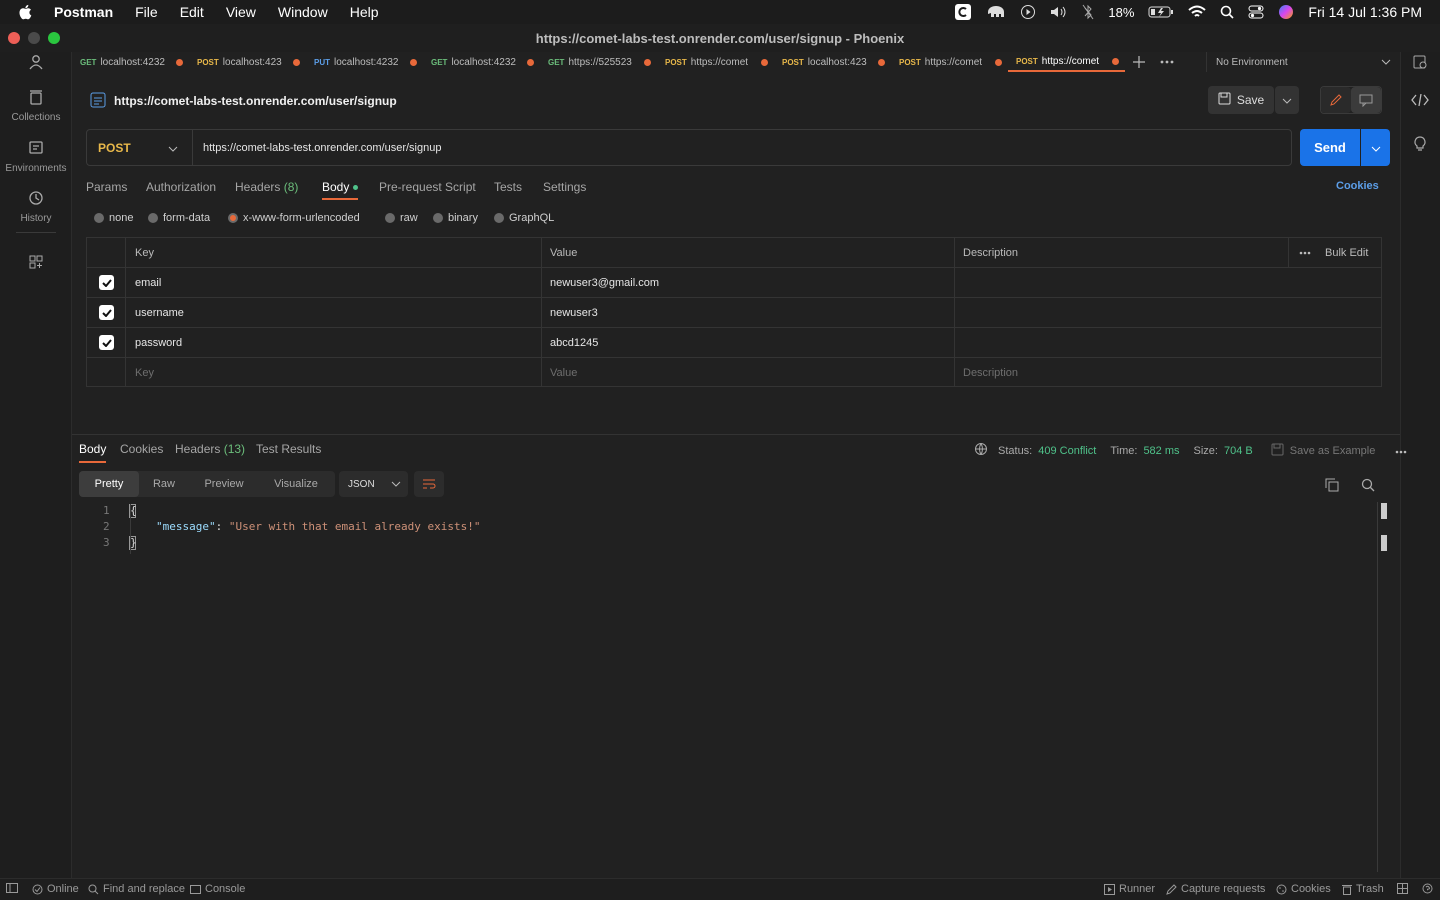 The height and width of the screenshot is (900, 1440). Describe the element at coordinates (136, 889) in the screenshot. I see `find-replace-button: Find and replace` at that location.